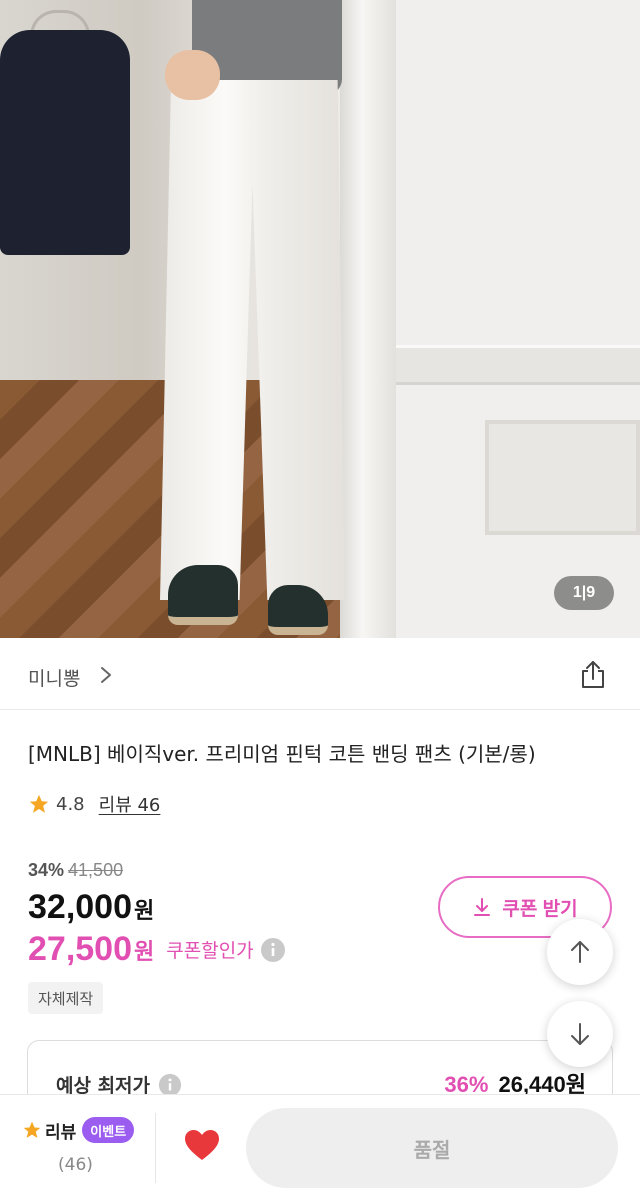  Describe the element at coordinates (80, 907) in the screenshot. I see `sale-price: 32,000` at that location.